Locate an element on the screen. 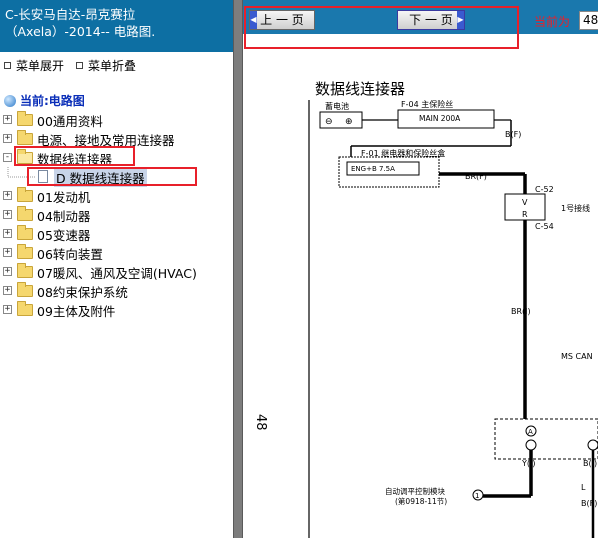 This screenshot has height=538, width=598. collapse-all-button: 菜单折叠 is located at coordinates (106, 65).